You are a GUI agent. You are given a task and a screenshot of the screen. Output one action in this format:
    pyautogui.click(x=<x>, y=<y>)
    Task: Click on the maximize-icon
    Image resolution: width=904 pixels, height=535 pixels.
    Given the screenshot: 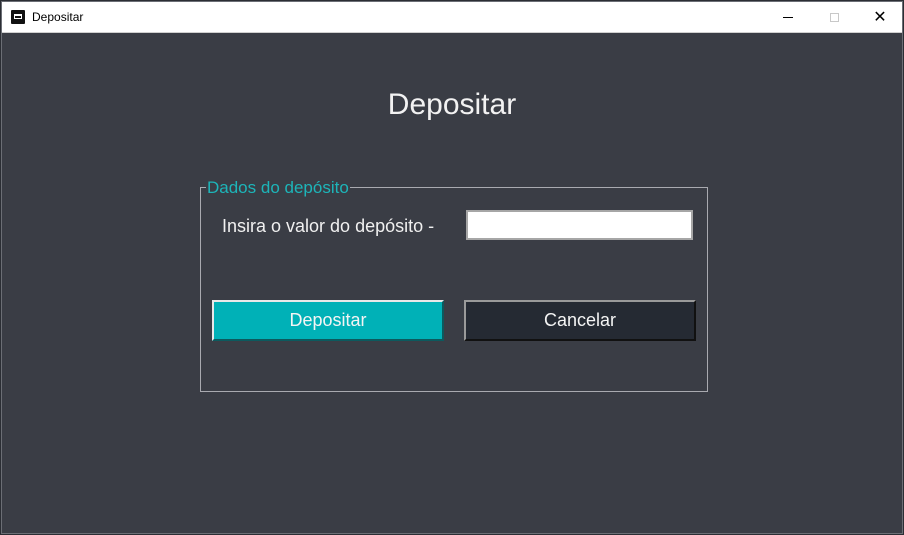 What is the action you would take?
    pyautogui.click(x=834, y=17)
    